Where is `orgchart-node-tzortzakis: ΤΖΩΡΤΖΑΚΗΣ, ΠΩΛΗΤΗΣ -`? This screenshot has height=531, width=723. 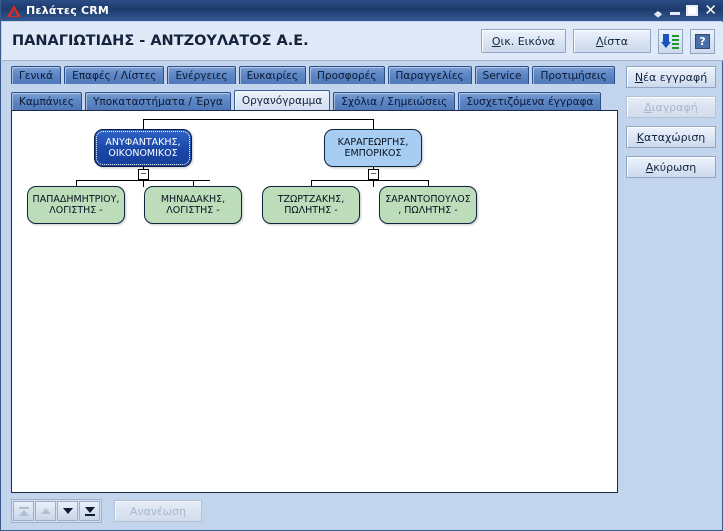
orgchart-node-tzortzakis: ΤΖΩΡΤΖΑΚΗΣ, ΠΩΛΗΤΗΣ - is located at coordinates (311, 205).